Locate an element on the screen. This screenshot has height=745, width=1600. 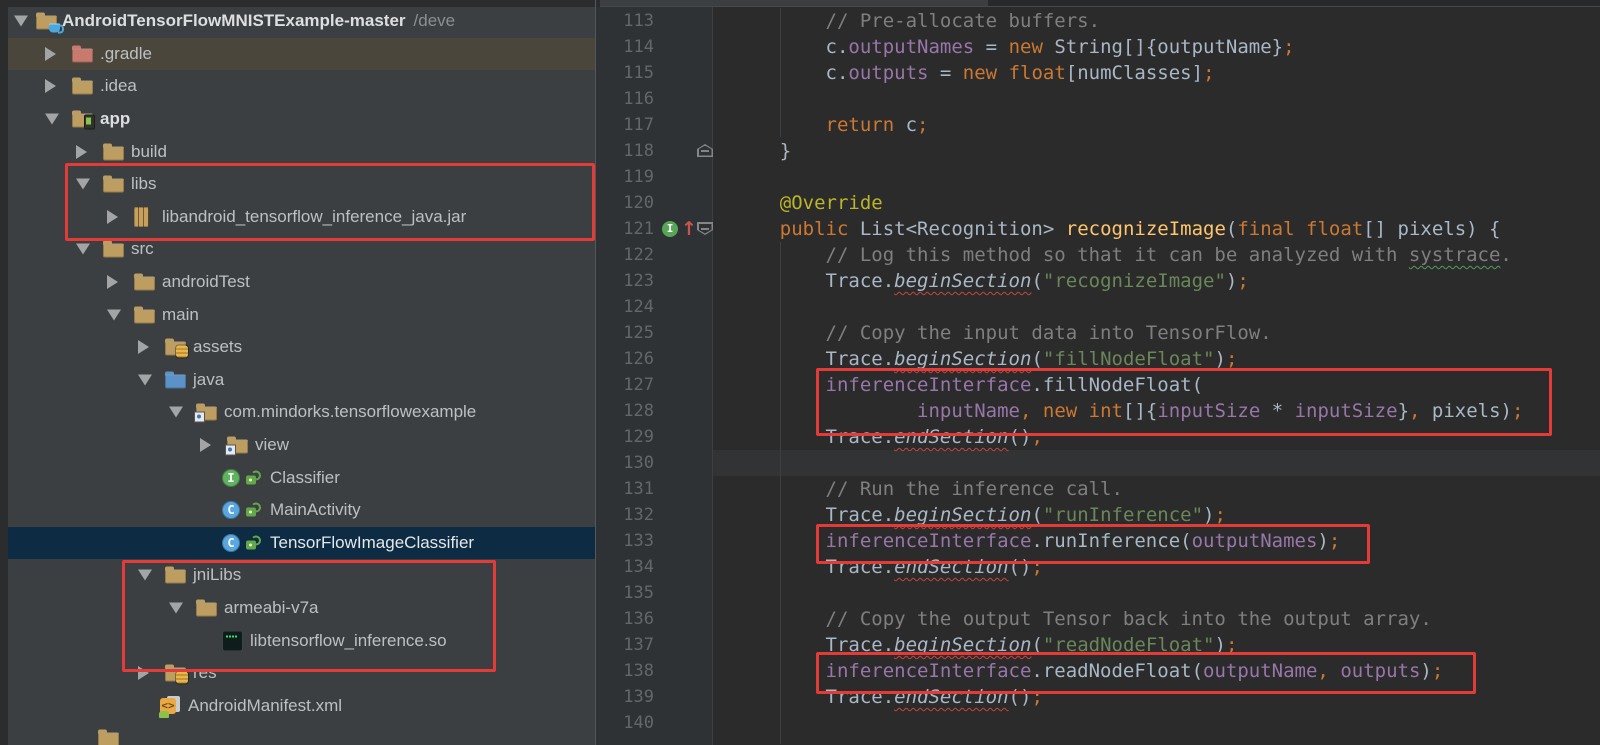
line-number: 138 is located at coordinates (638, 671).